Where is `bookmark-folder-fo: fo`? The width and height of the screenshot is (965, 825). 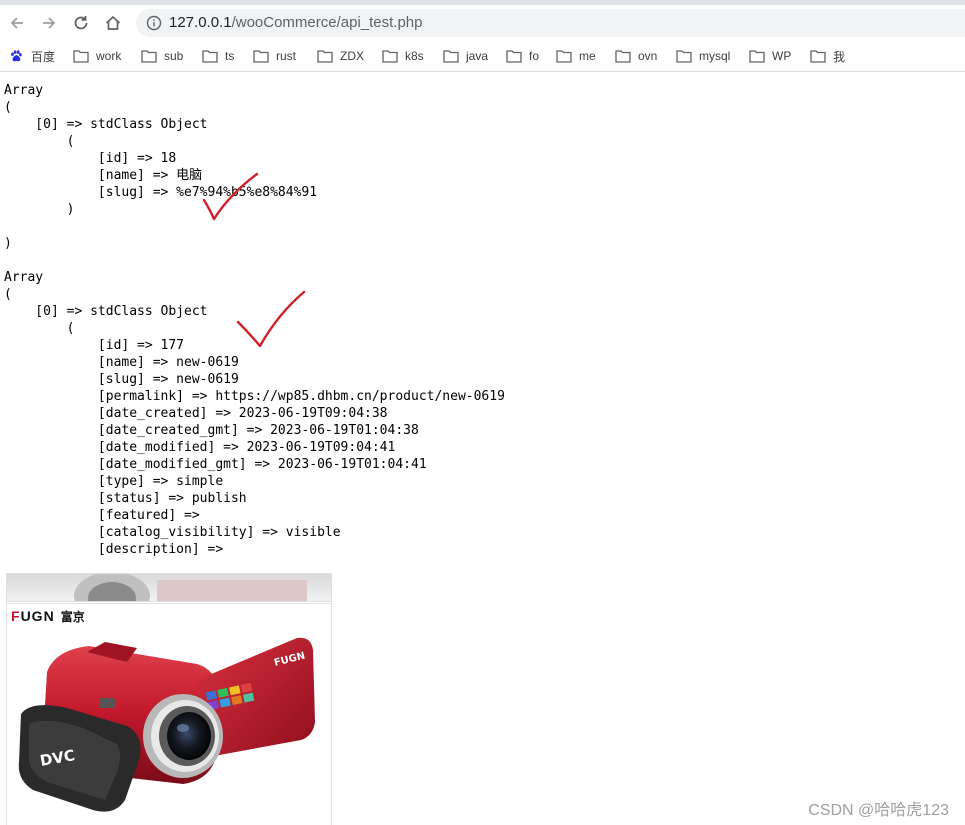
bookmark-folder-fo: fo is located at coordinates (522, 56).